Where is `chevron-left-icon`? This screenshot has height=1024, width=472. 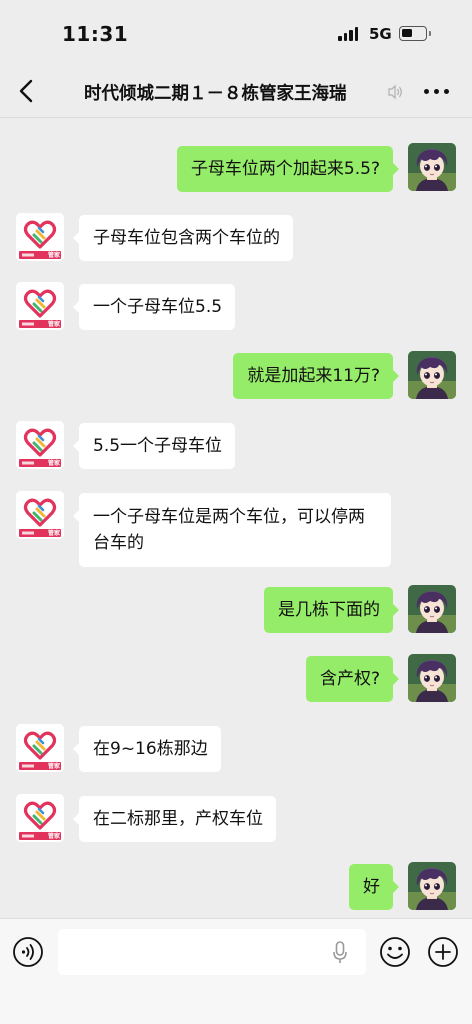 chevron-left-icon is located at coordinates (26, 91).